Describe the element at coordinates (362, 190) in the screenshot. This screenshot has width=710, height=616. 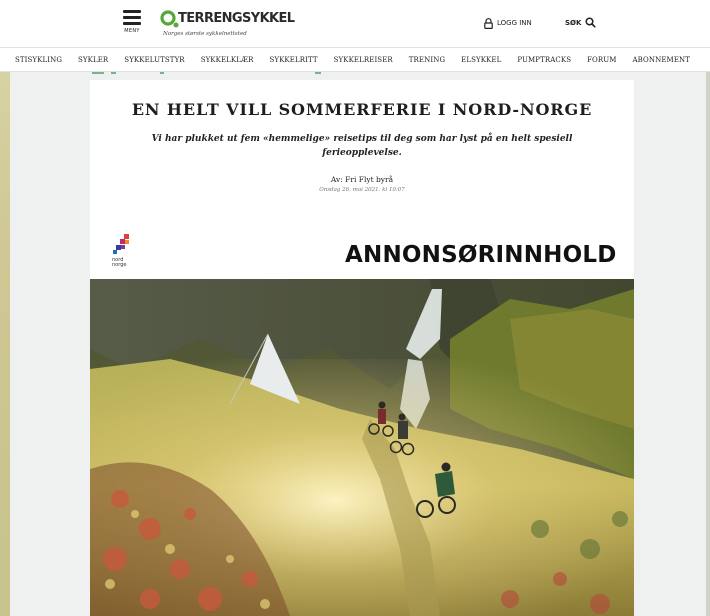
I see `article-date: Onsdag 26. mai 2021. kl 10:07` at that location.